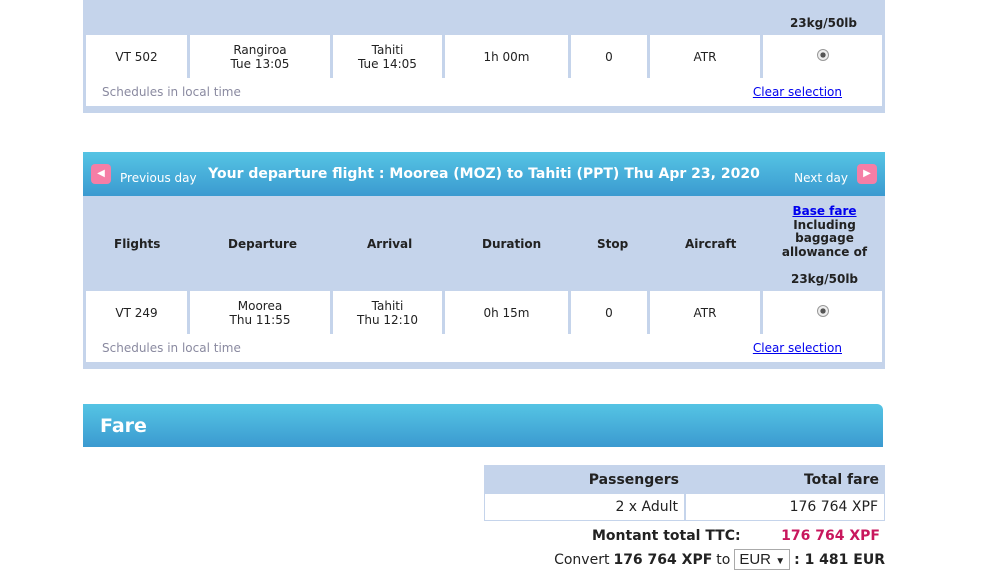 The image size is (1000, 579). I want to click on header-departure: Departure, so click(263, 244).